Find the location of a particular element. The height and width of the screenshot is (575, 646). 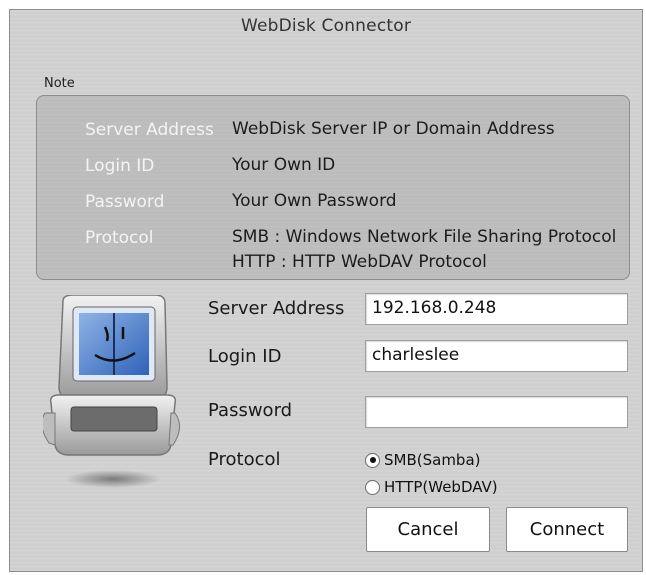

connect-button: Connect is located at coordinates (567, 529).